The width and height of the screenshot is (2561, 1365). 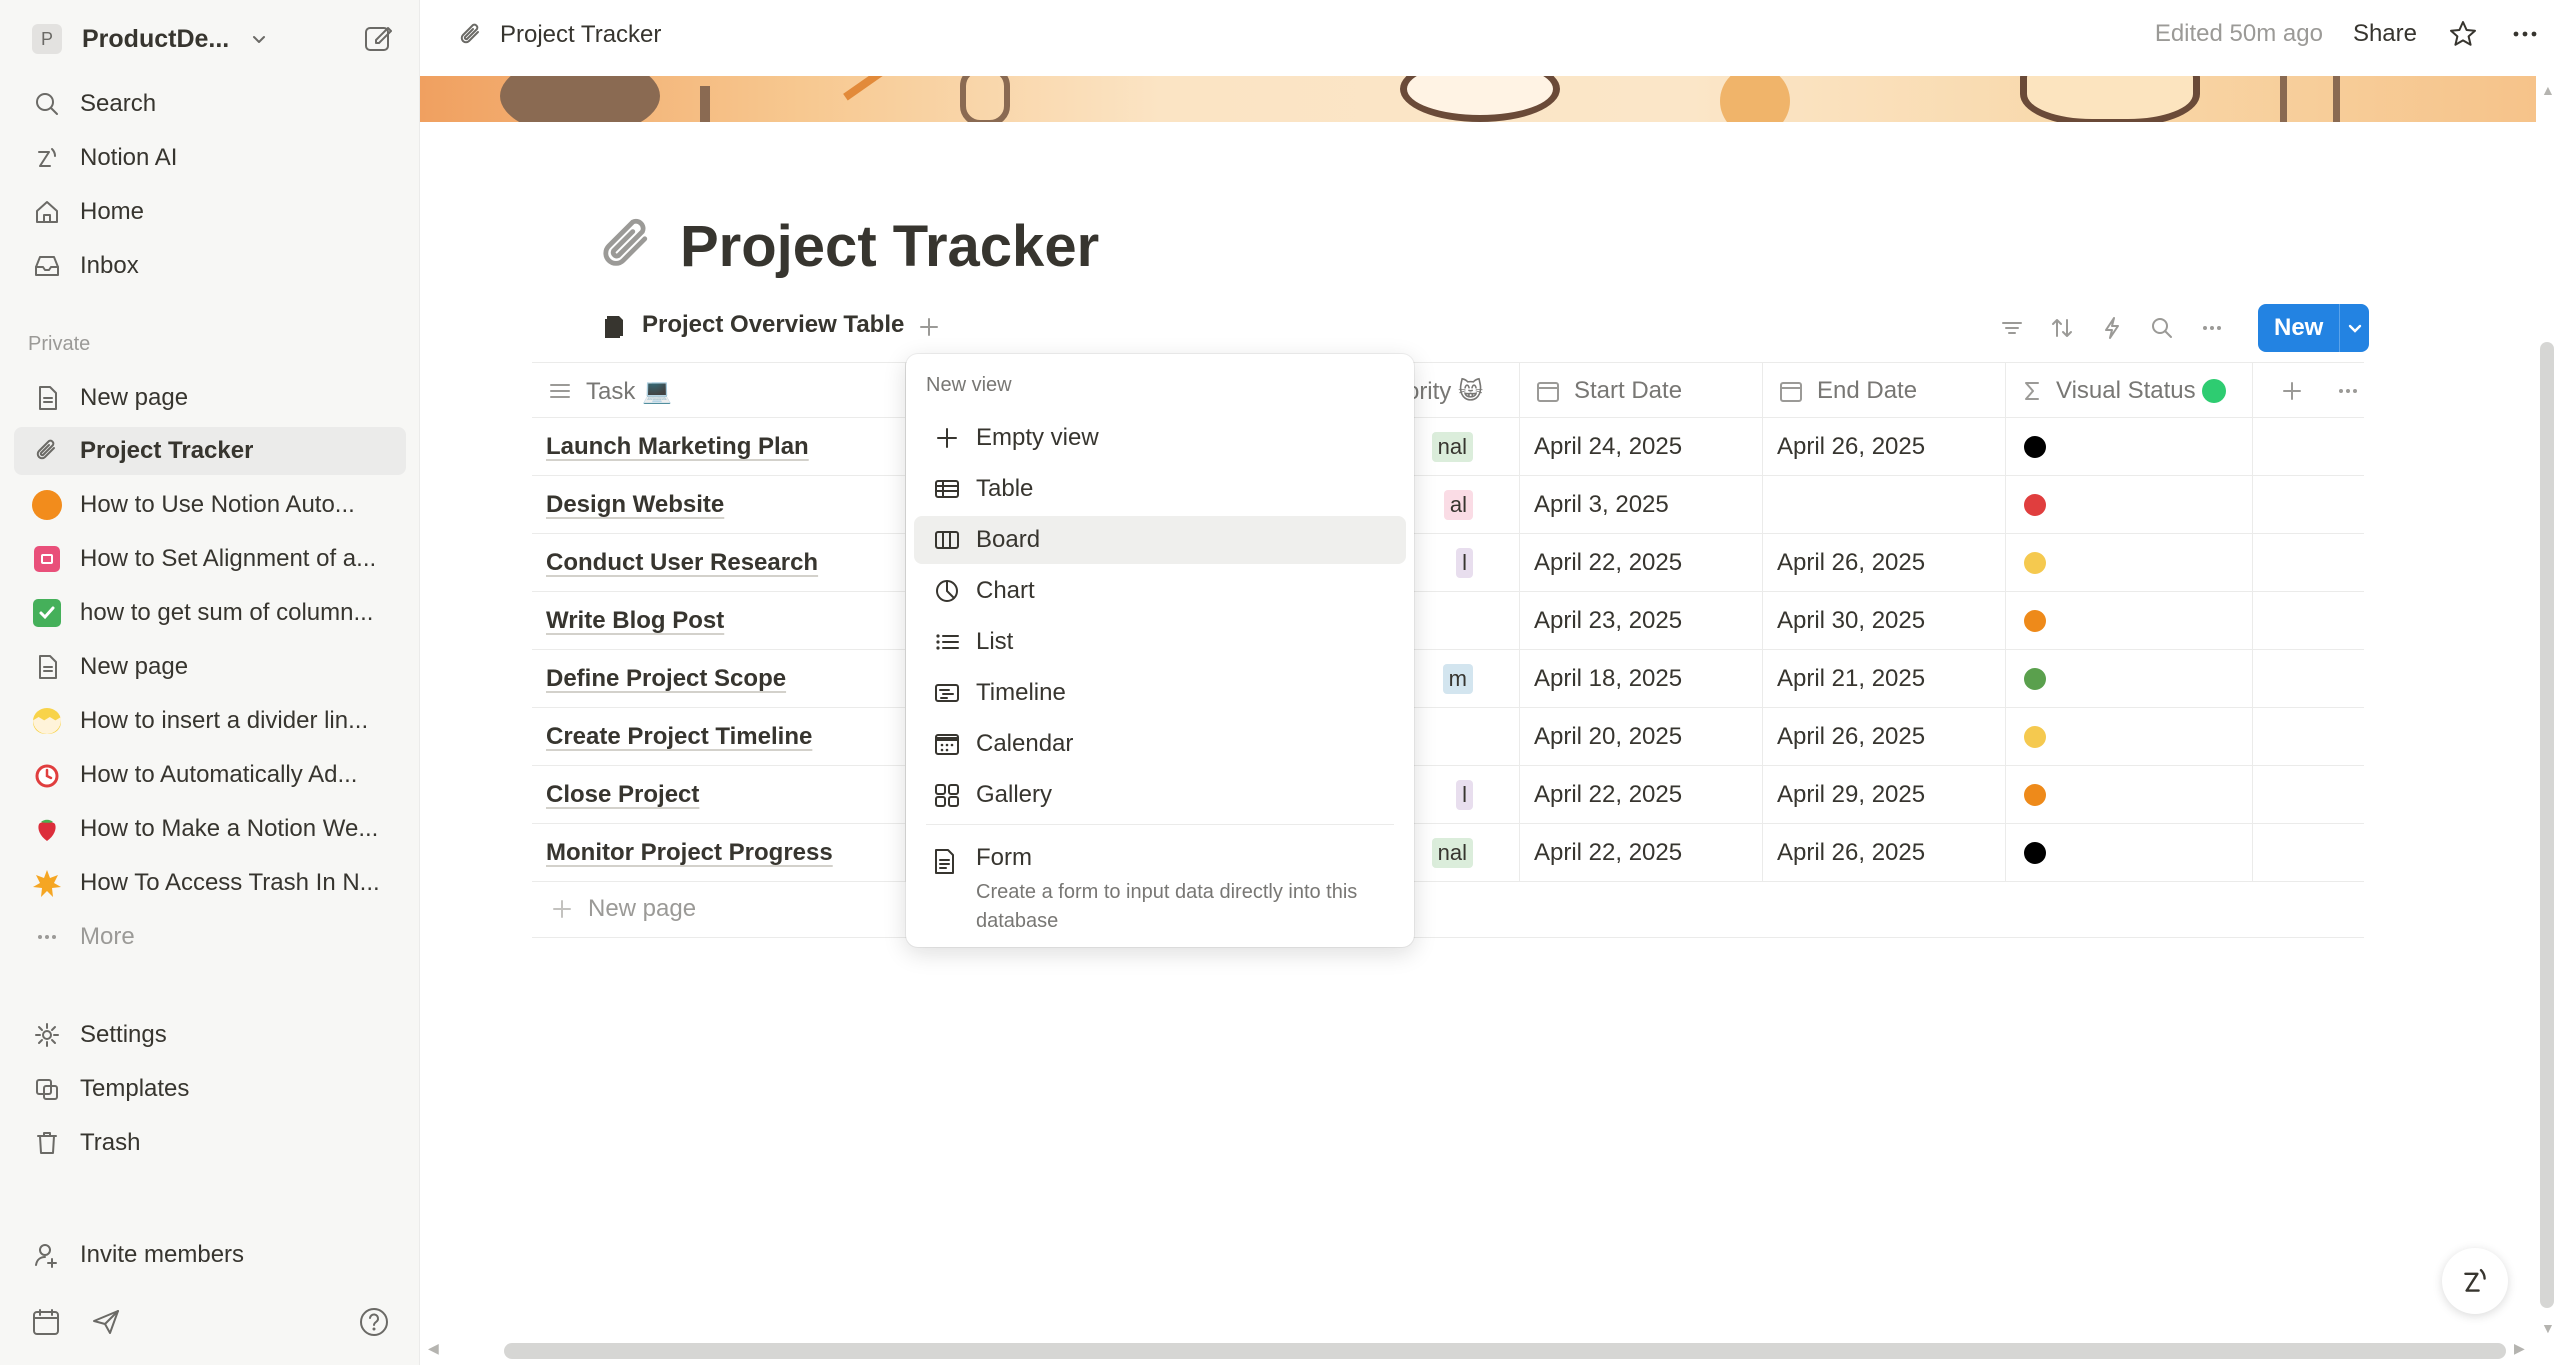 I want to click on cell-start-date: April 23, 2025, so click(x=1641, y=621).